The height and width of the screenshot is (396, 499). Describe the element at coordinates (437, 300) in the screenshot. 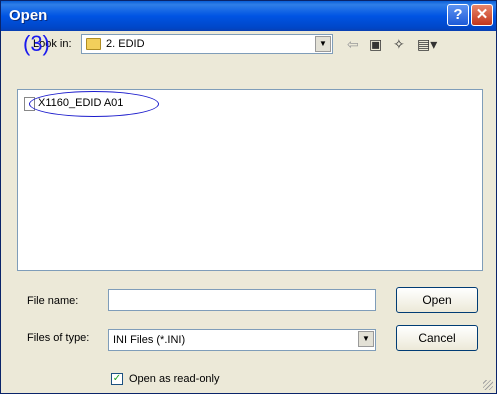

I see `open-button: Open` at that location.